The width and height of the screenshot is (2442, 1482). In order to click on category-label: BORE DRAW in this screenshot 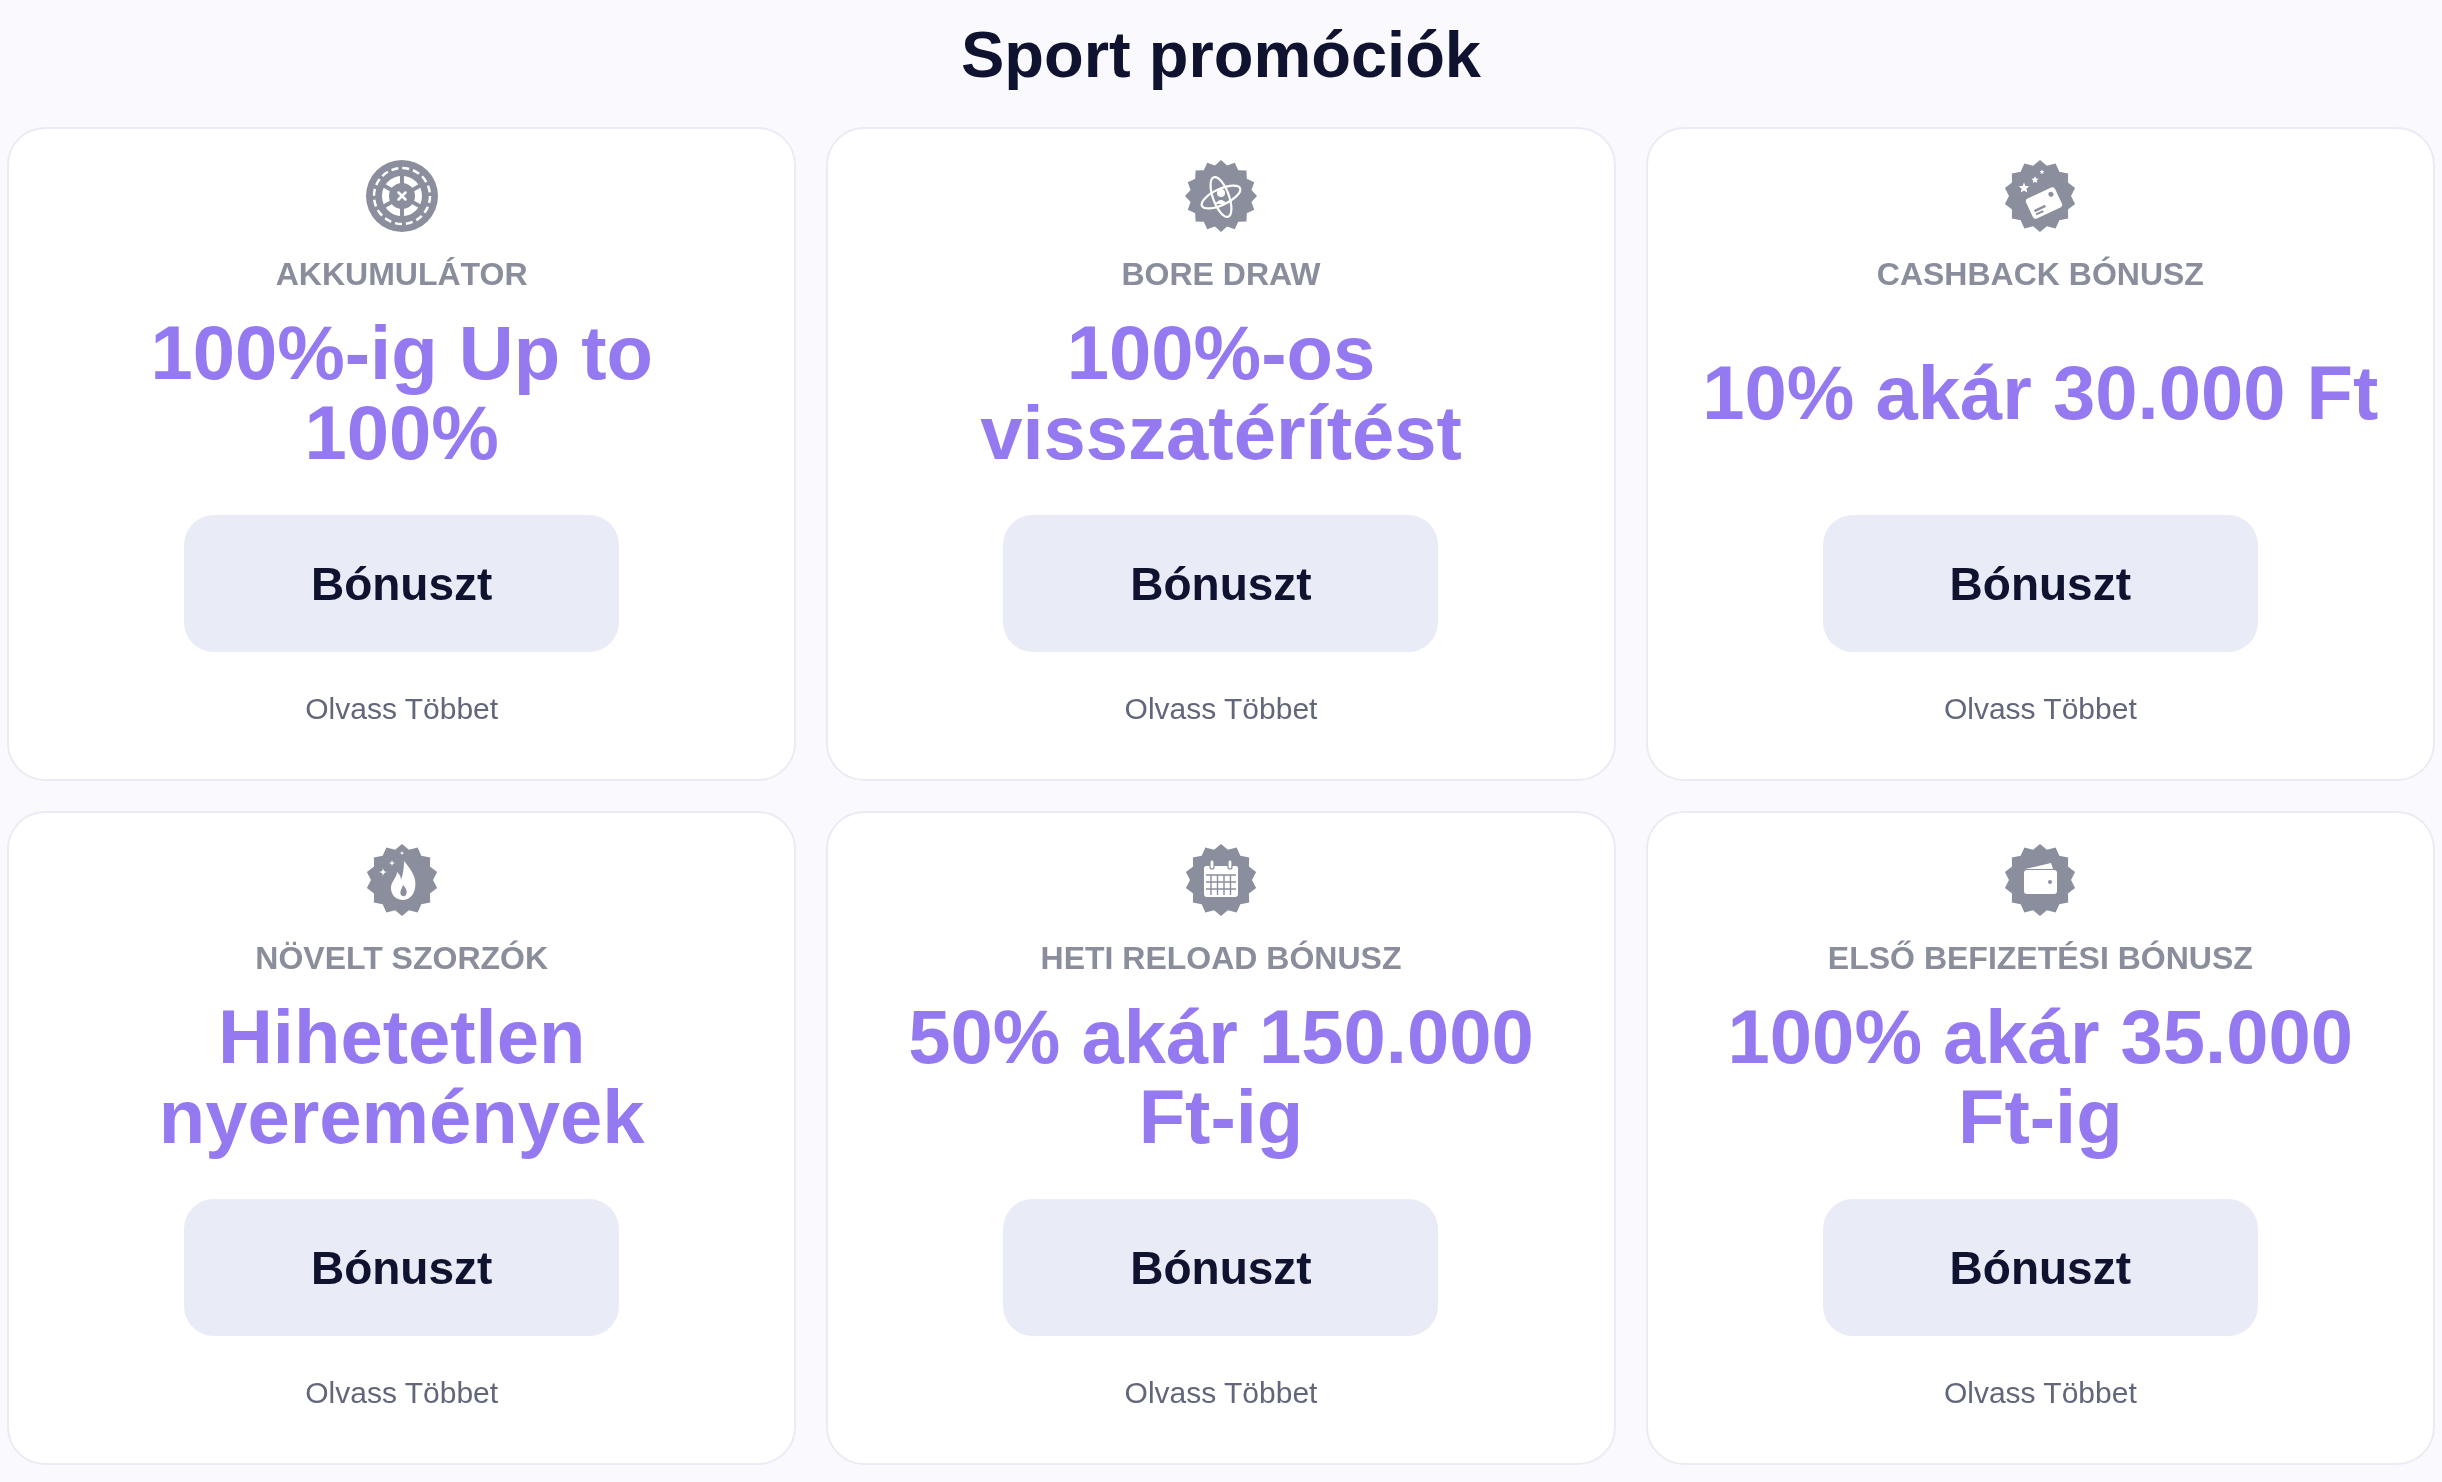, I will do `click(1221, 274)`.